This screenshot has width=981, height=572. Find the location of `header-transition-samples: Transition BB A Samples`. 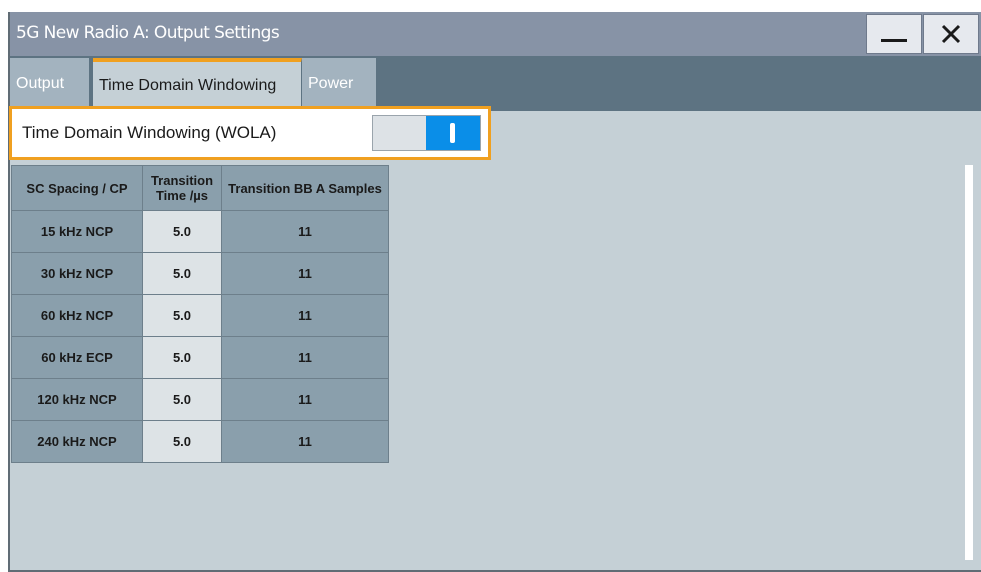

header-transition-samples: Transition BB A Samples is located at coordinates (305, 188).